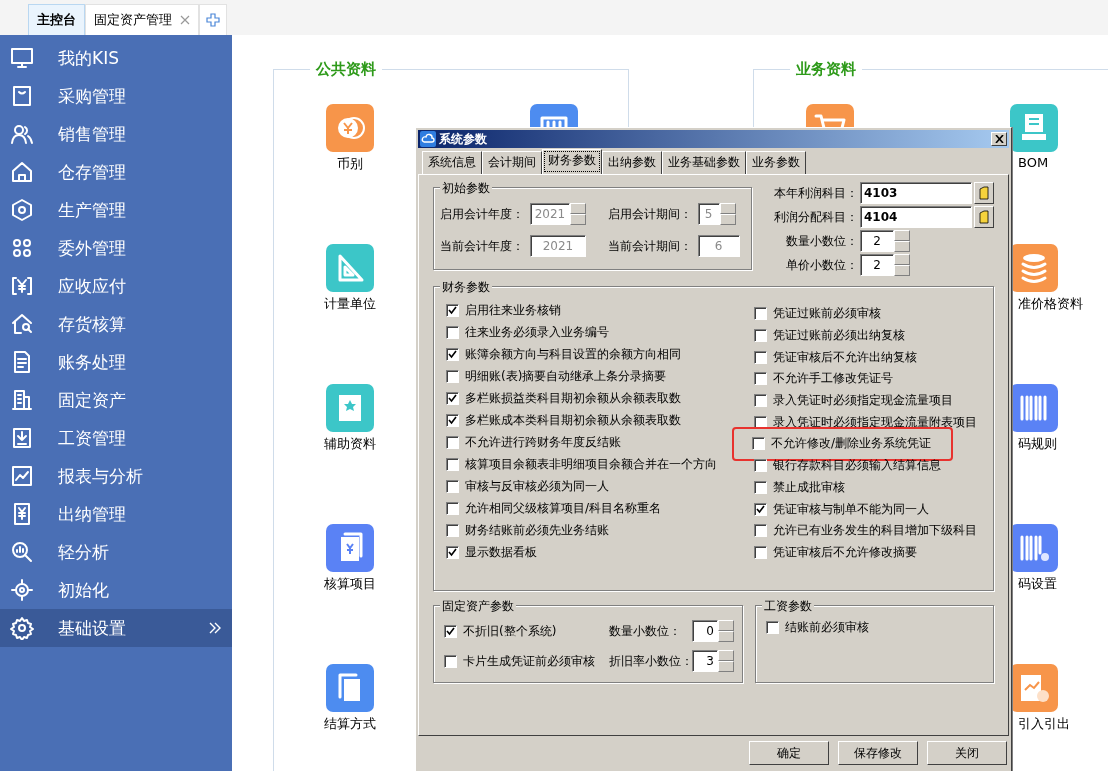 The image size is (1108, 771). I want to click on section-title: 公共资料, so click(345, 69).